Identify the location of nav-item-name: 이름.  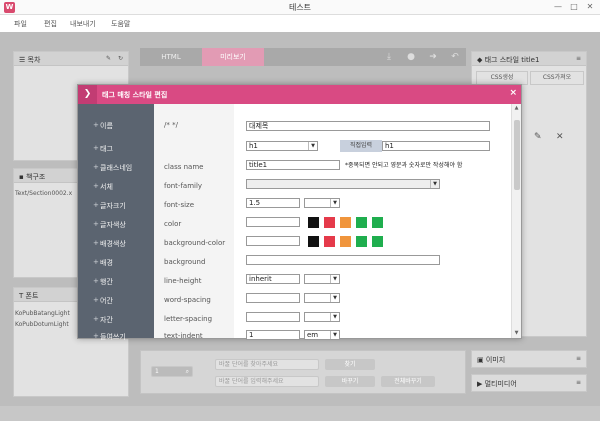
(103, 126).